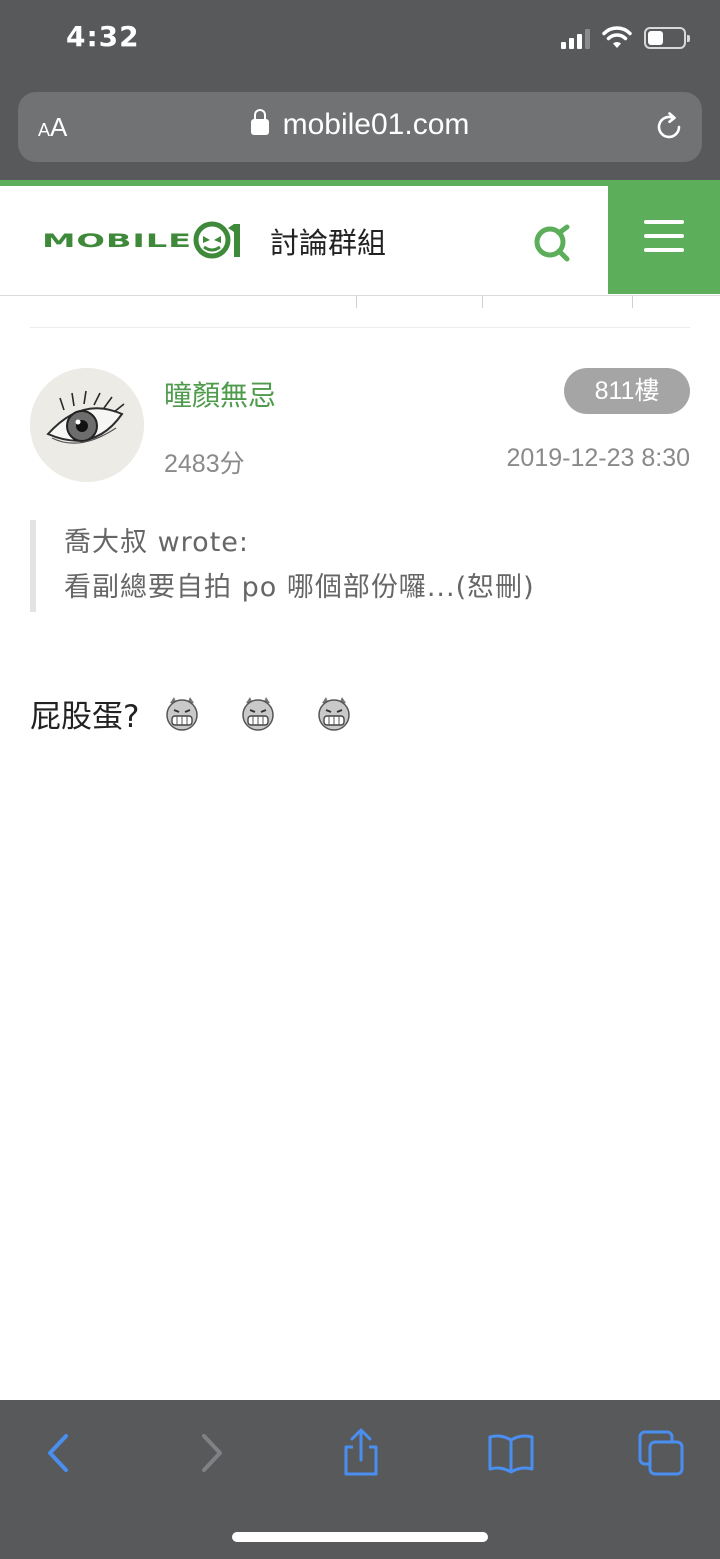 This screenshot has height=1559, width=720. What do you see at coordinates (328, 241) in the screenshot?
I see `section-title: 討論群組` at bounding box center [328, 241].